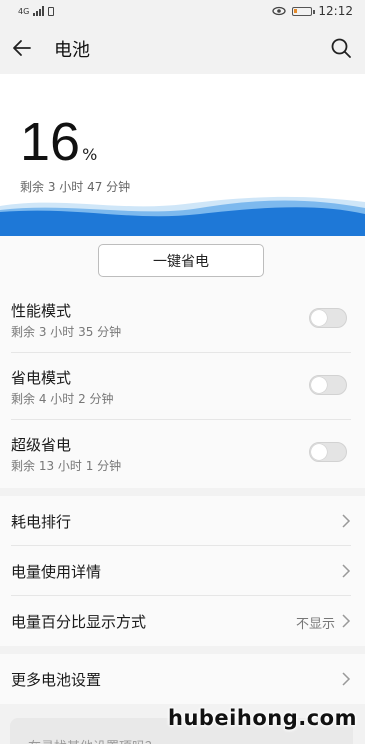 This screenshot has height=744, width=365. I want to click on menu-item-label: 更多电池设置, so click(56, 680).